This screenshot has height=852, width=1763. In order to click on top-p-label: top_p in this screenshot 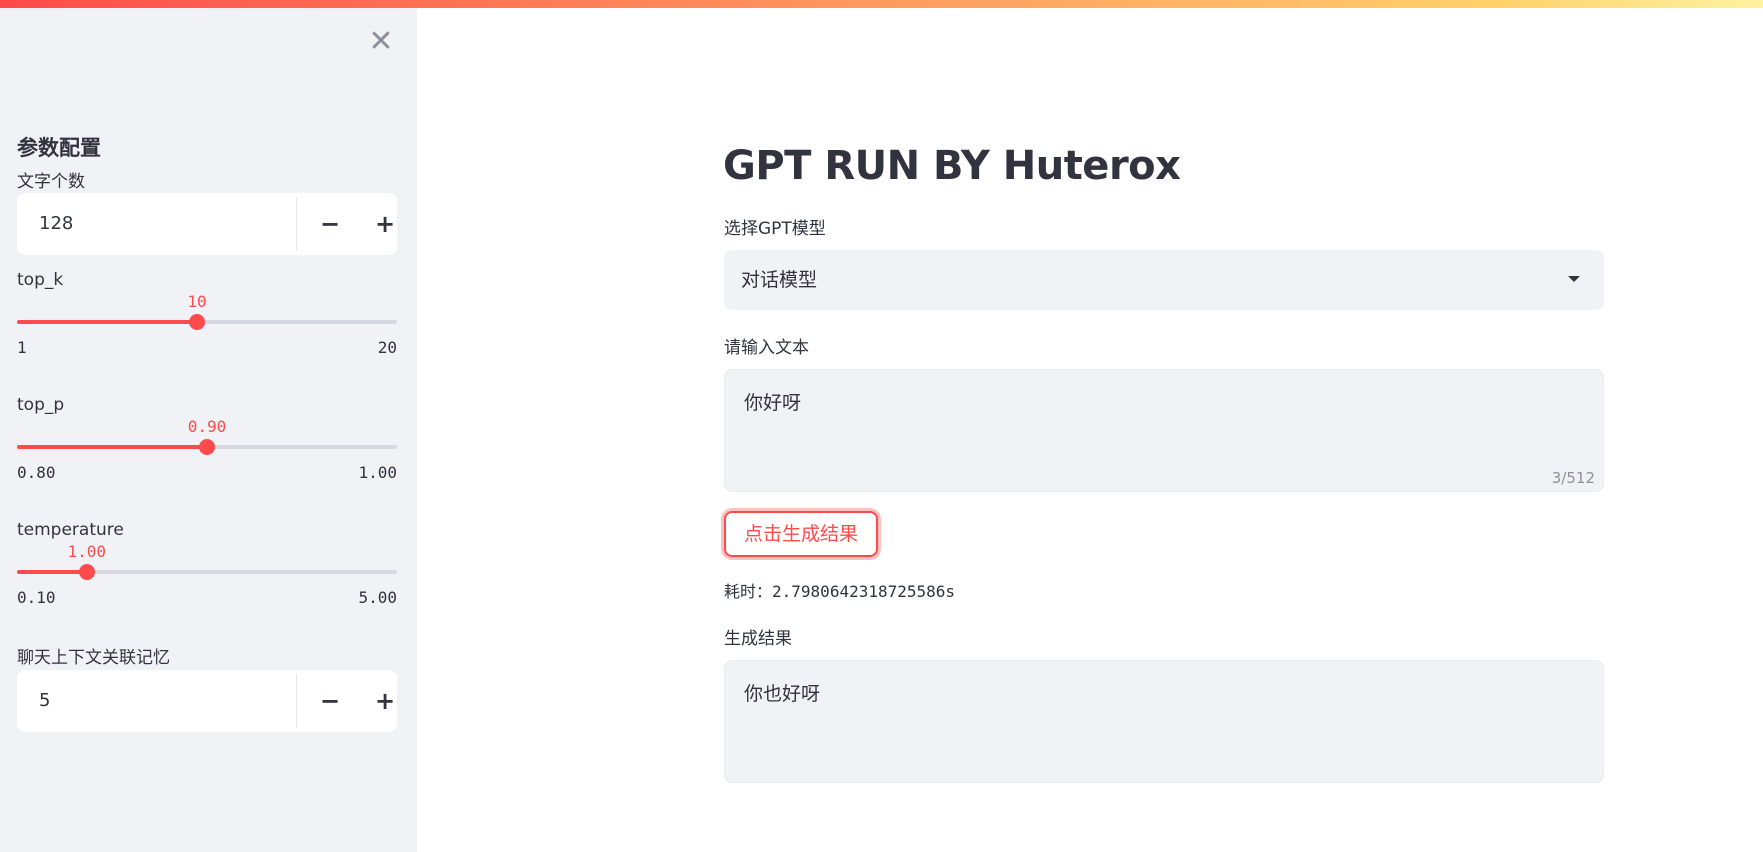, I will do `click(41, 405)`.